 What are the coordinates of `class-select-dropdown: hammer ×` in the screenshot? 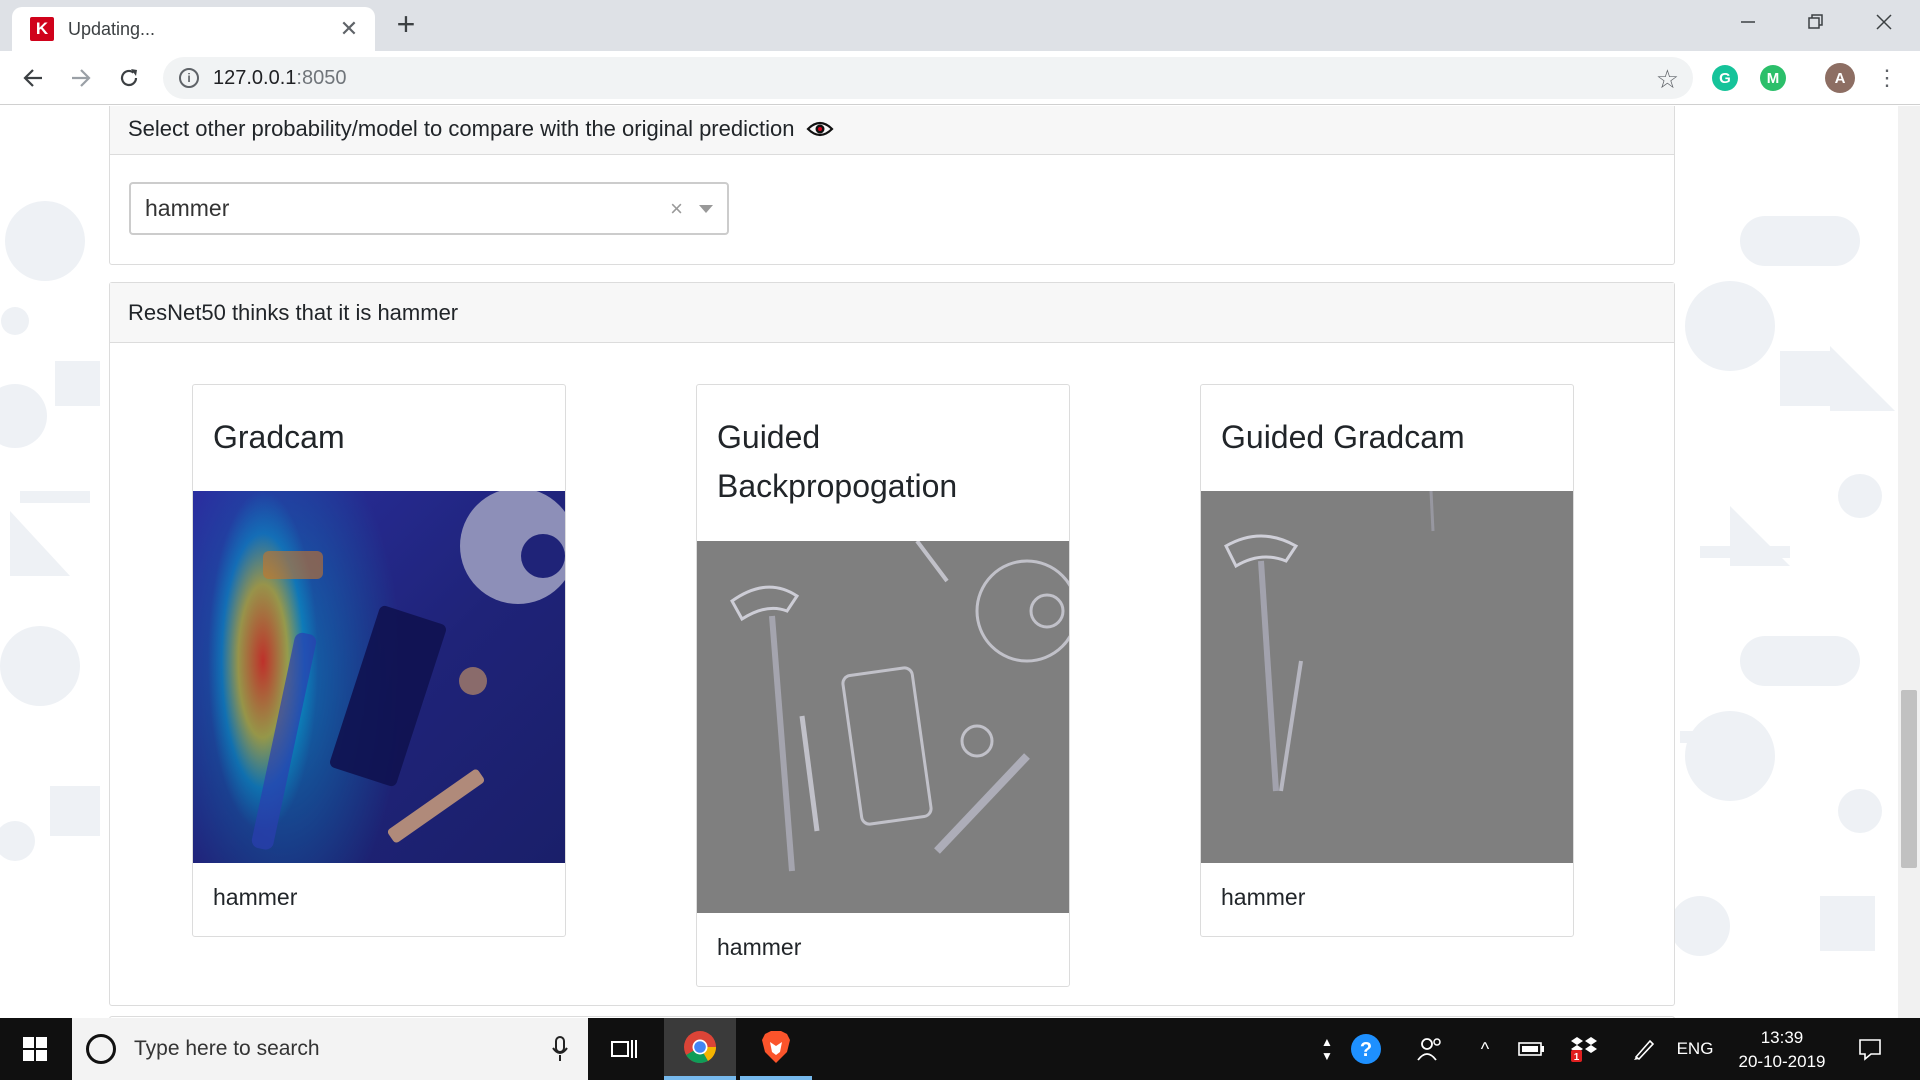 It's located at (429, 208).